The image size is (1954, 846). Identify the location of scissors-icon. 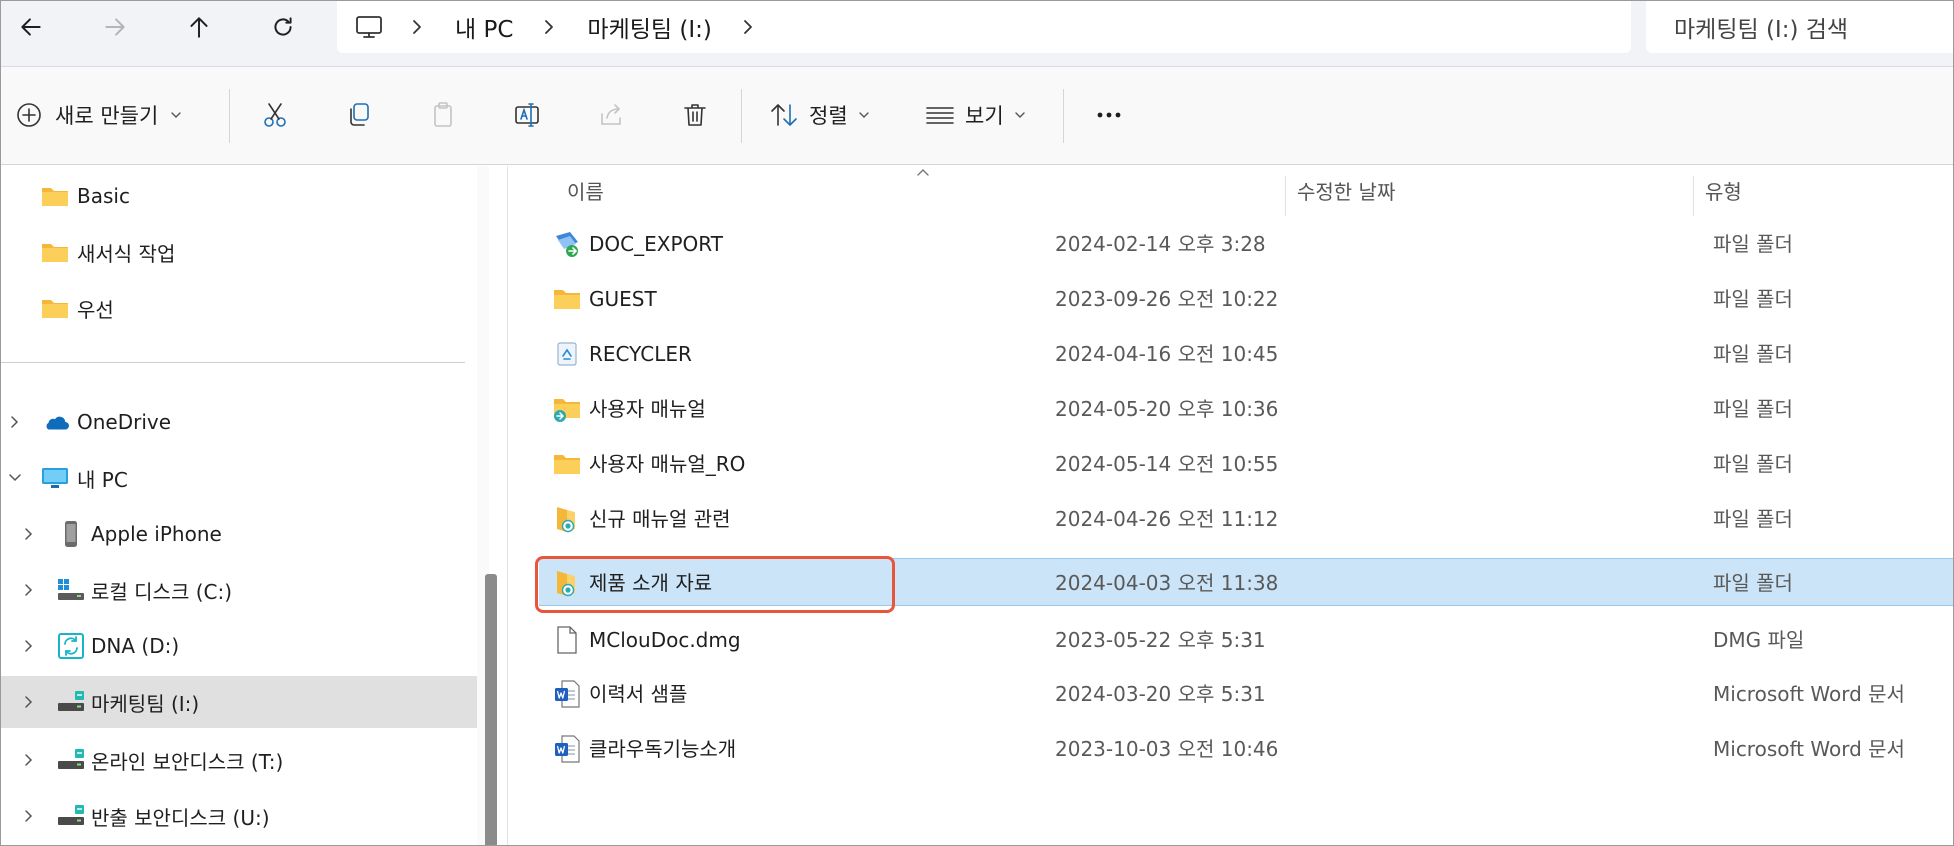
(275, 115).